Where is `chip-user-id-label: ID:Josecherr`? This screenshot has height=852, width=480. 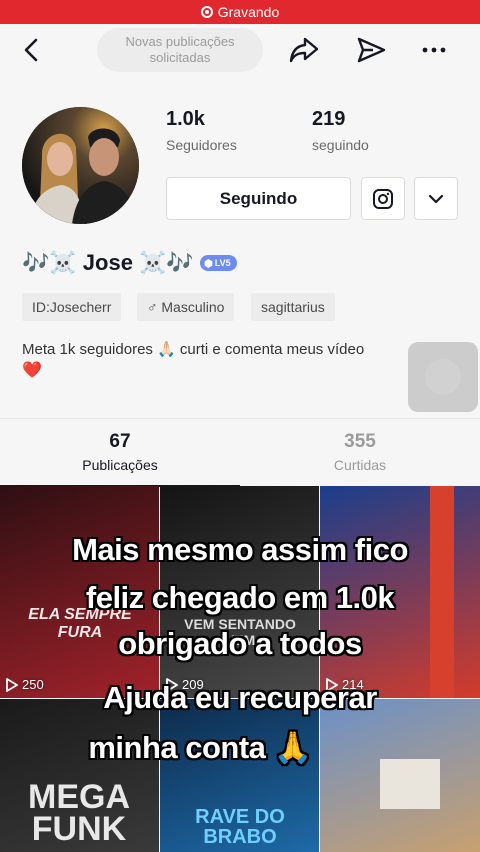
chip-user-id-label: ID:Josecherr is located at coordinates (72, 307).